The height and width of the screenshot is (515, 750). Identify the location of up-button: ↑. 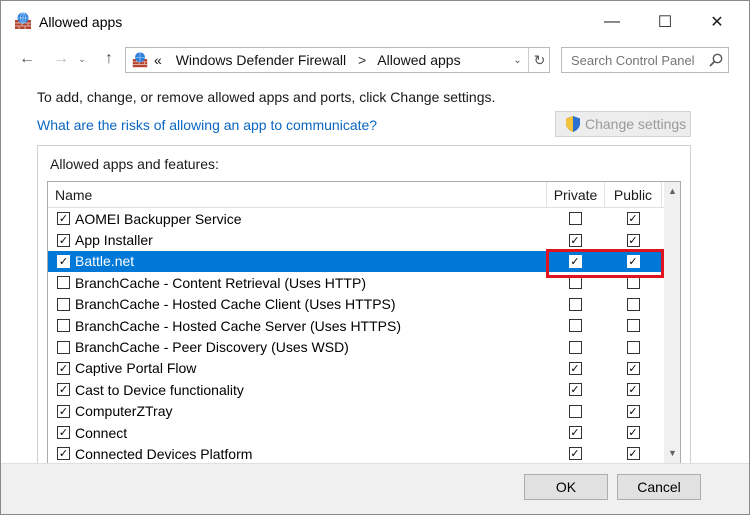
(109, 59).